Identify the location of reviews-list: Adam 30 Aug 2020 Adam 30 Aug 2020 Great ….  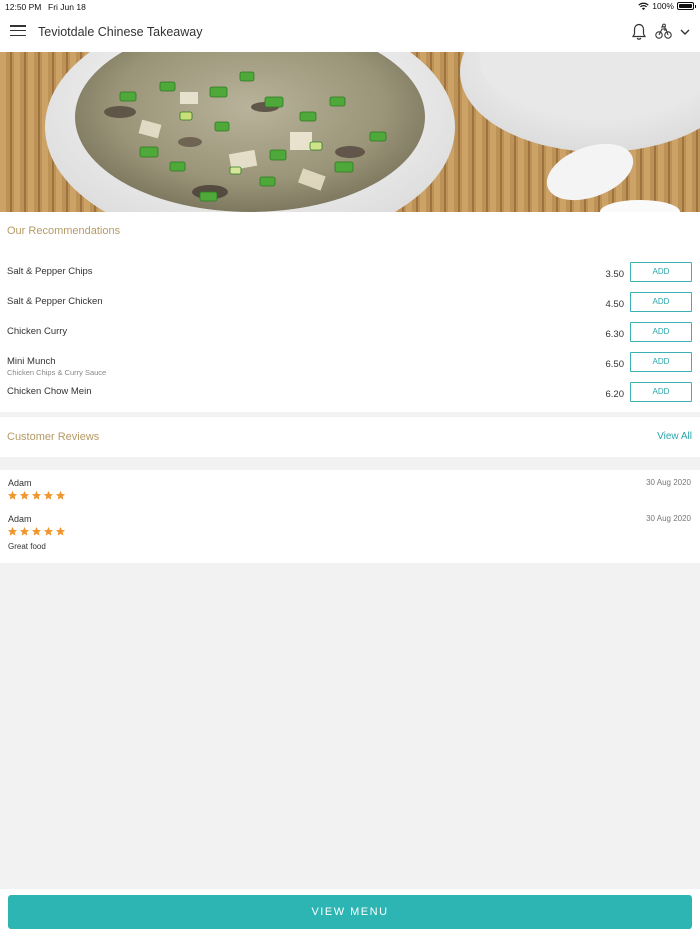
(350, 516).